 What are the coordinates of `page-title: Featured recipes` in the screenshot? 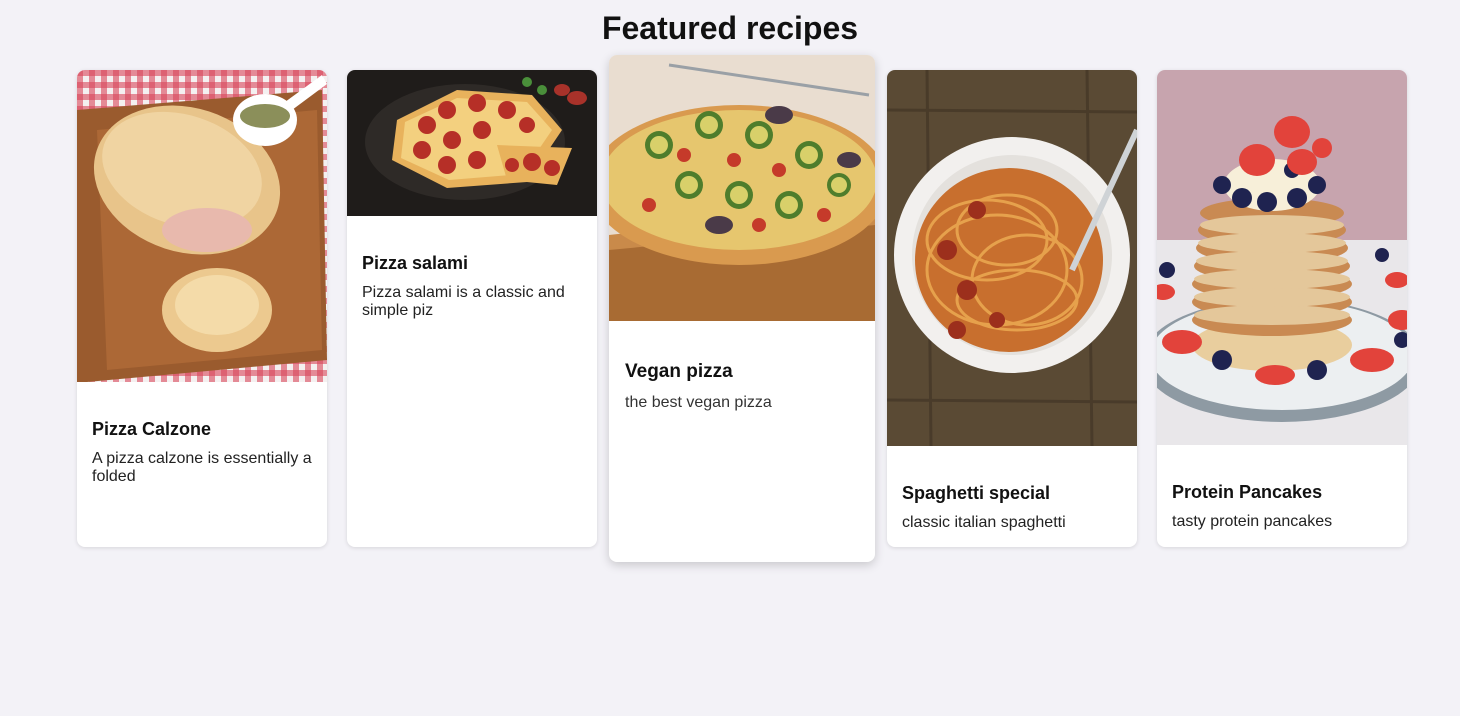 It's located at (730, 28).